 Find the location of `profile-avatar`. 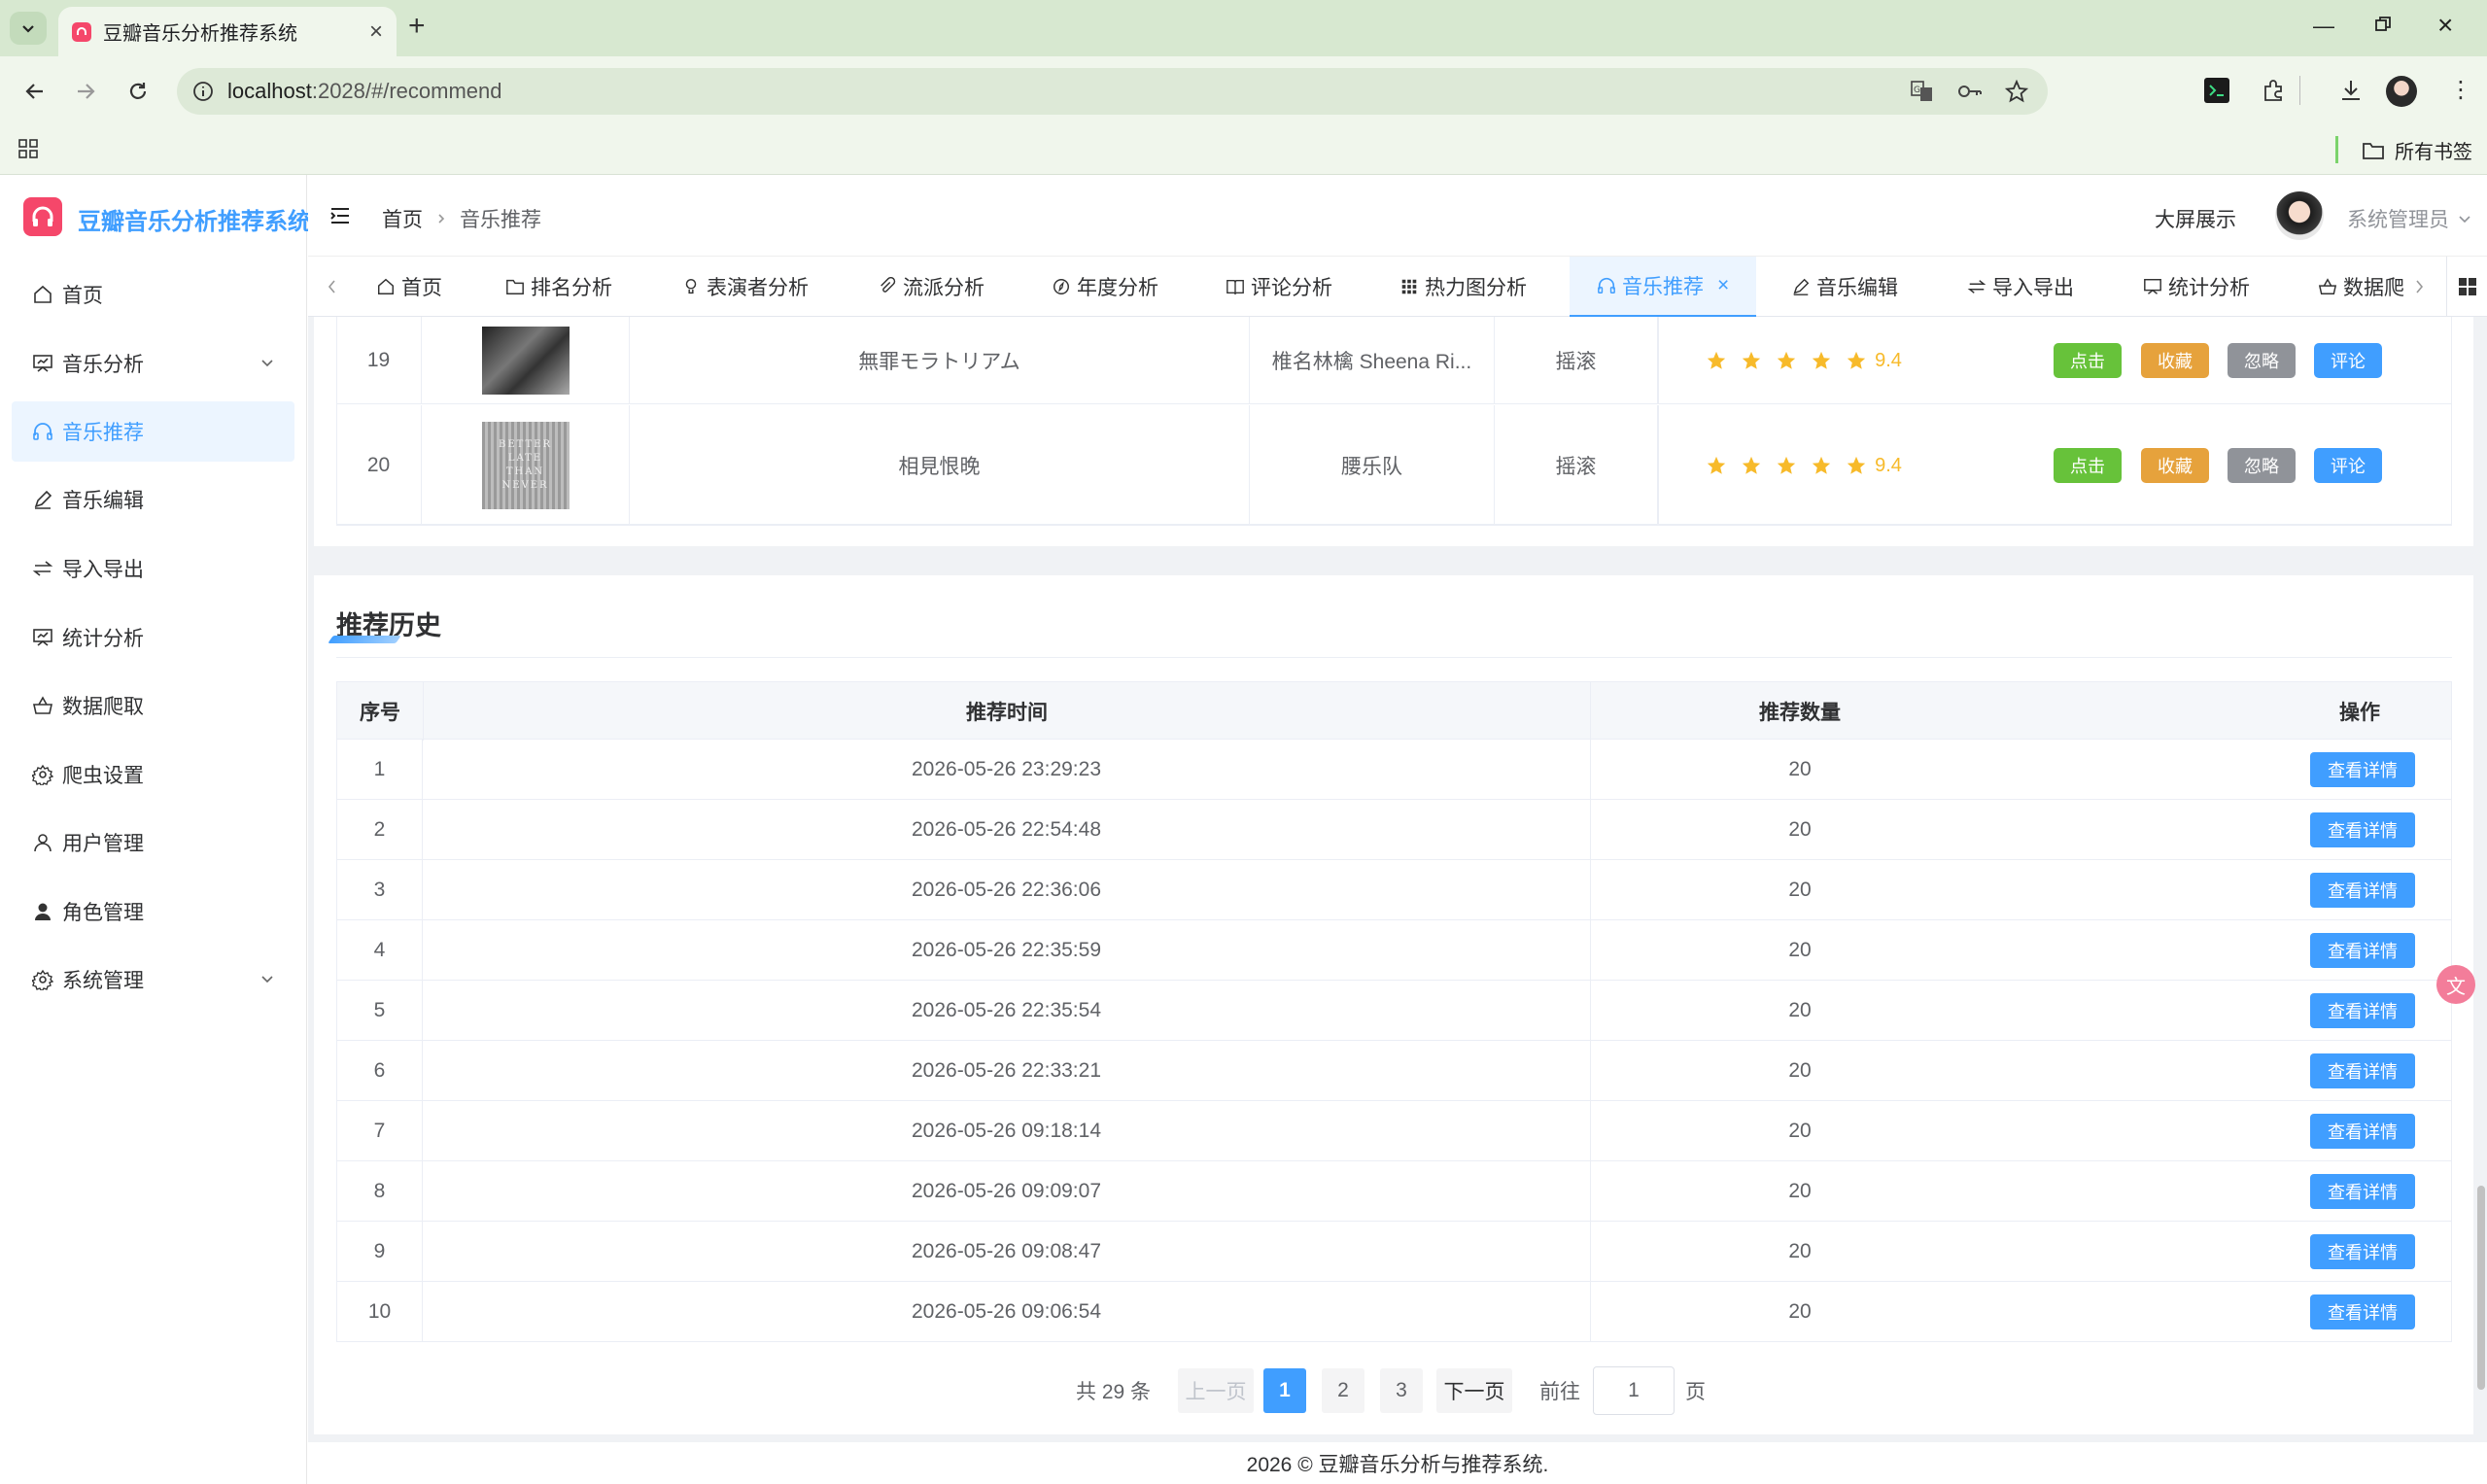

profile-avatar is located at coordinates (2402, 91).